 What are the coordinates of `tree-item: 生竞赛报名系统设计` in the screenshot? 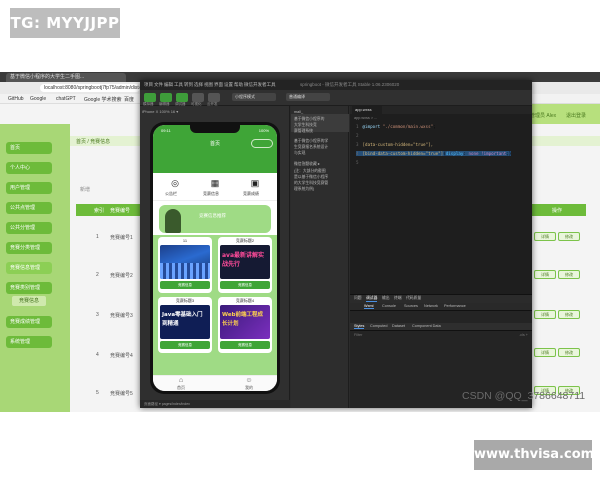 It's located at (311, 147).